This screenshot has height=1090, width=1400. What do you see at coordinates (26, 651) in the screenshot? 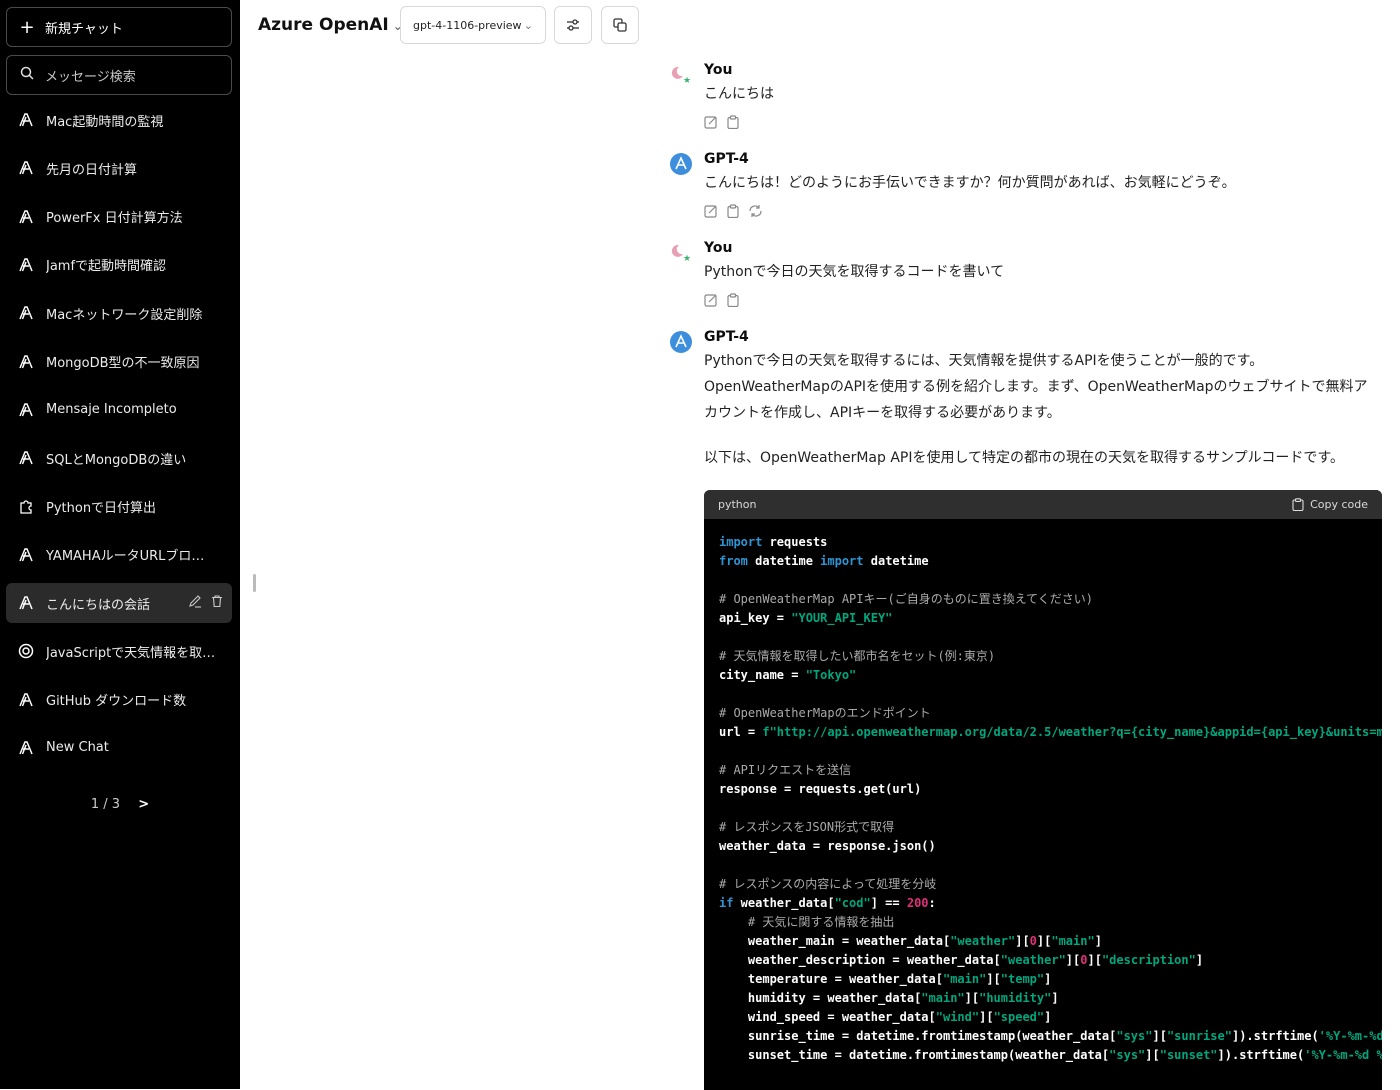
I see `openai-icon` at bounding box center [26, 651].